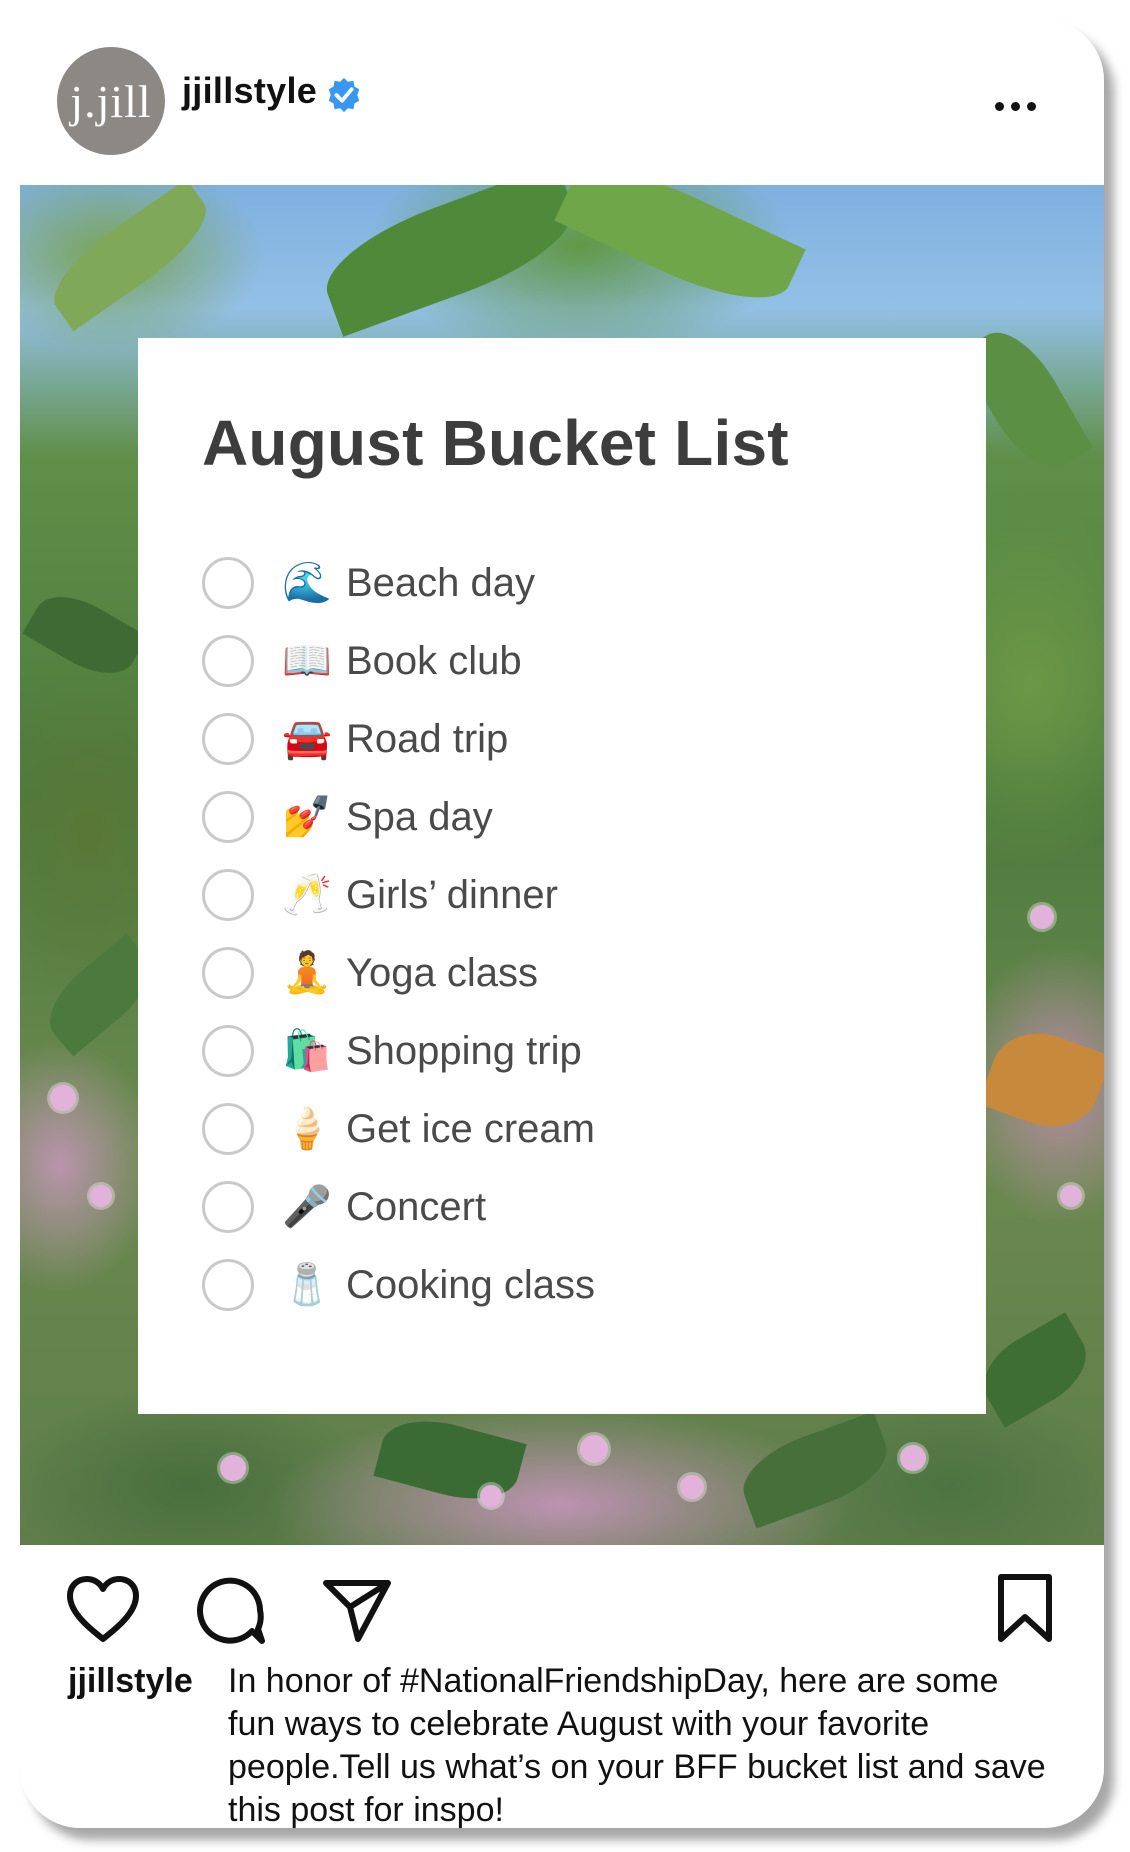 The image size is (1130, 1852). I want to click on action-bar, so click(562, 1610).